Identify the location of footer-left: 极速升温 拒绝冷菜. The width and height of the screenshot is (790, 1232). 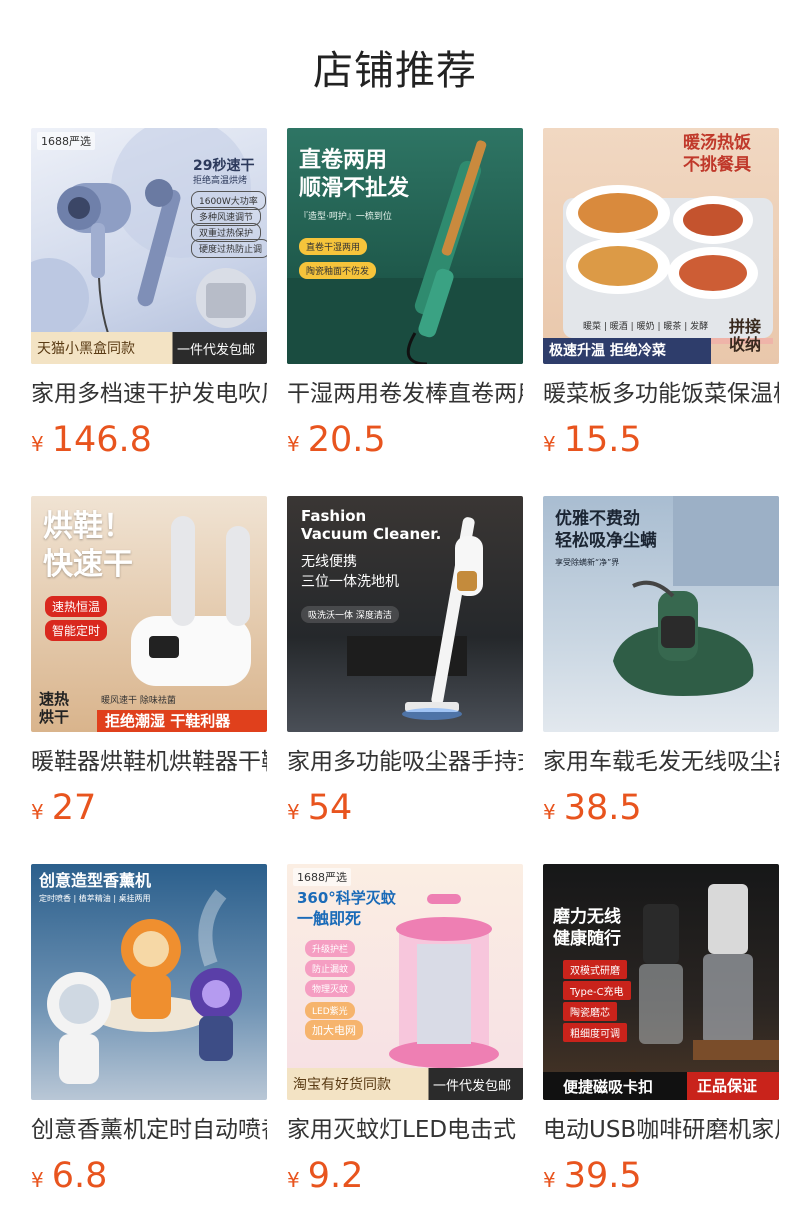
(627, 351).